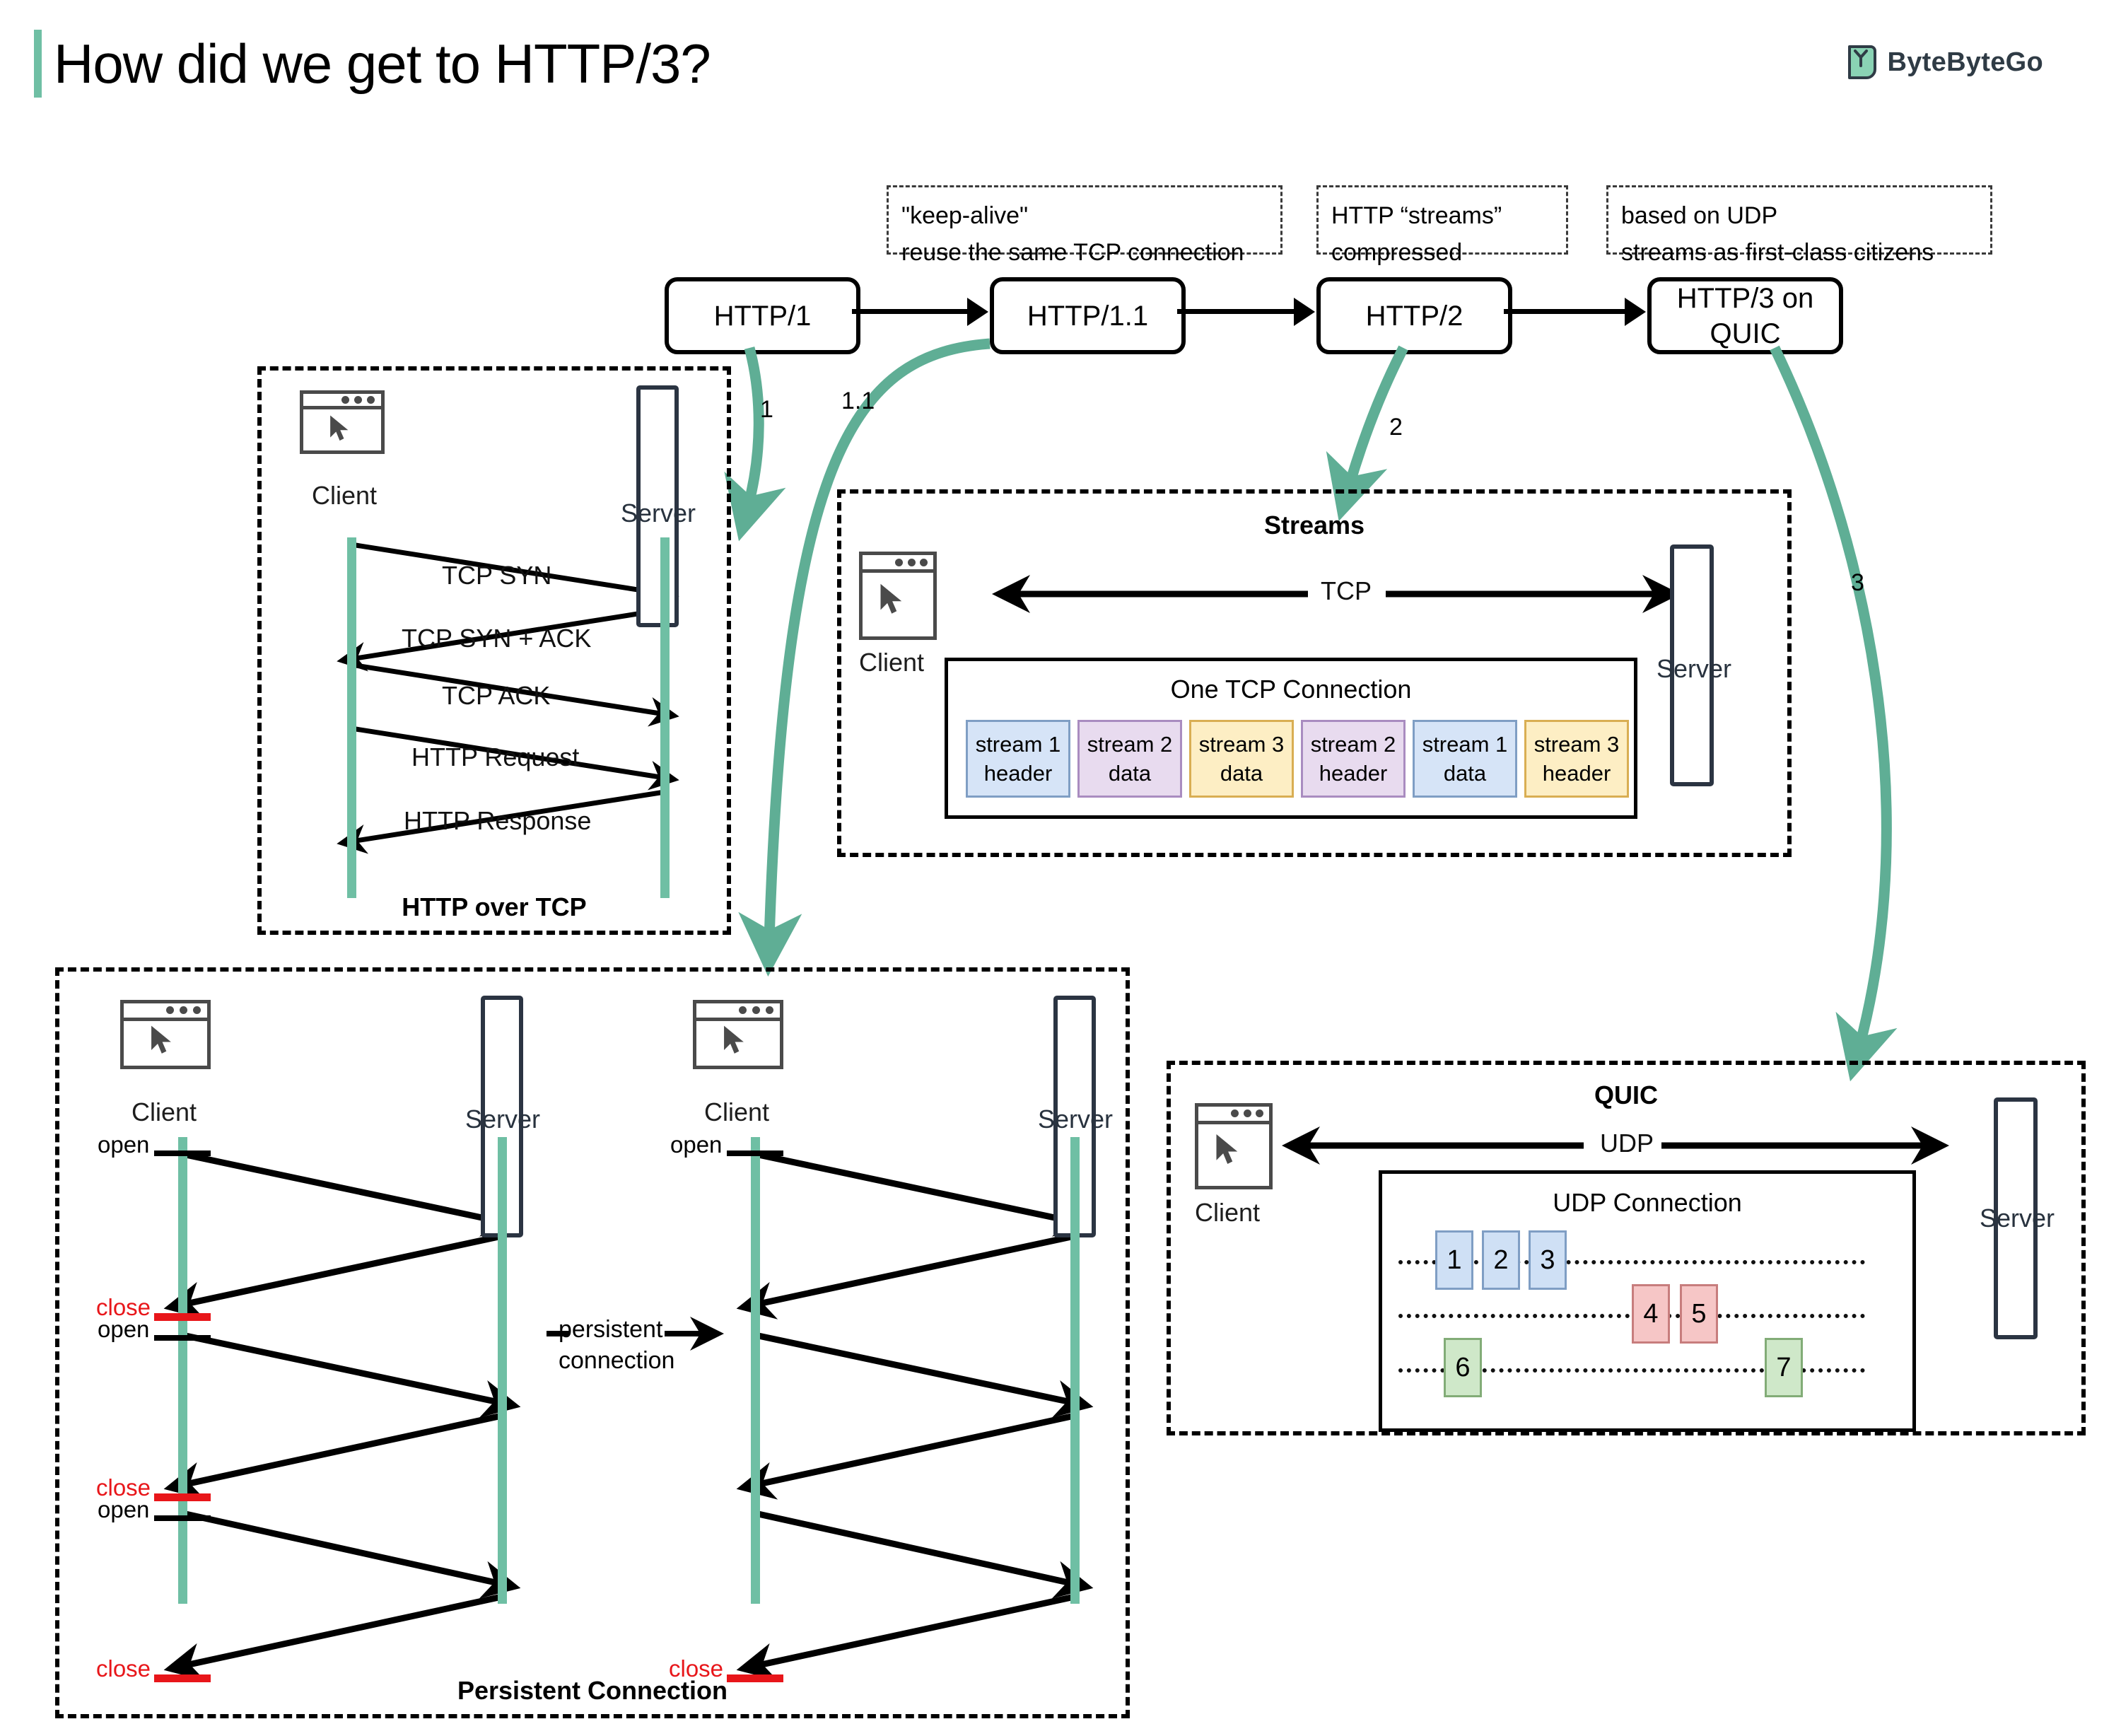 The image size is (2121, 1736). I want to click on connector-label-1: 1, so click(766, 409).